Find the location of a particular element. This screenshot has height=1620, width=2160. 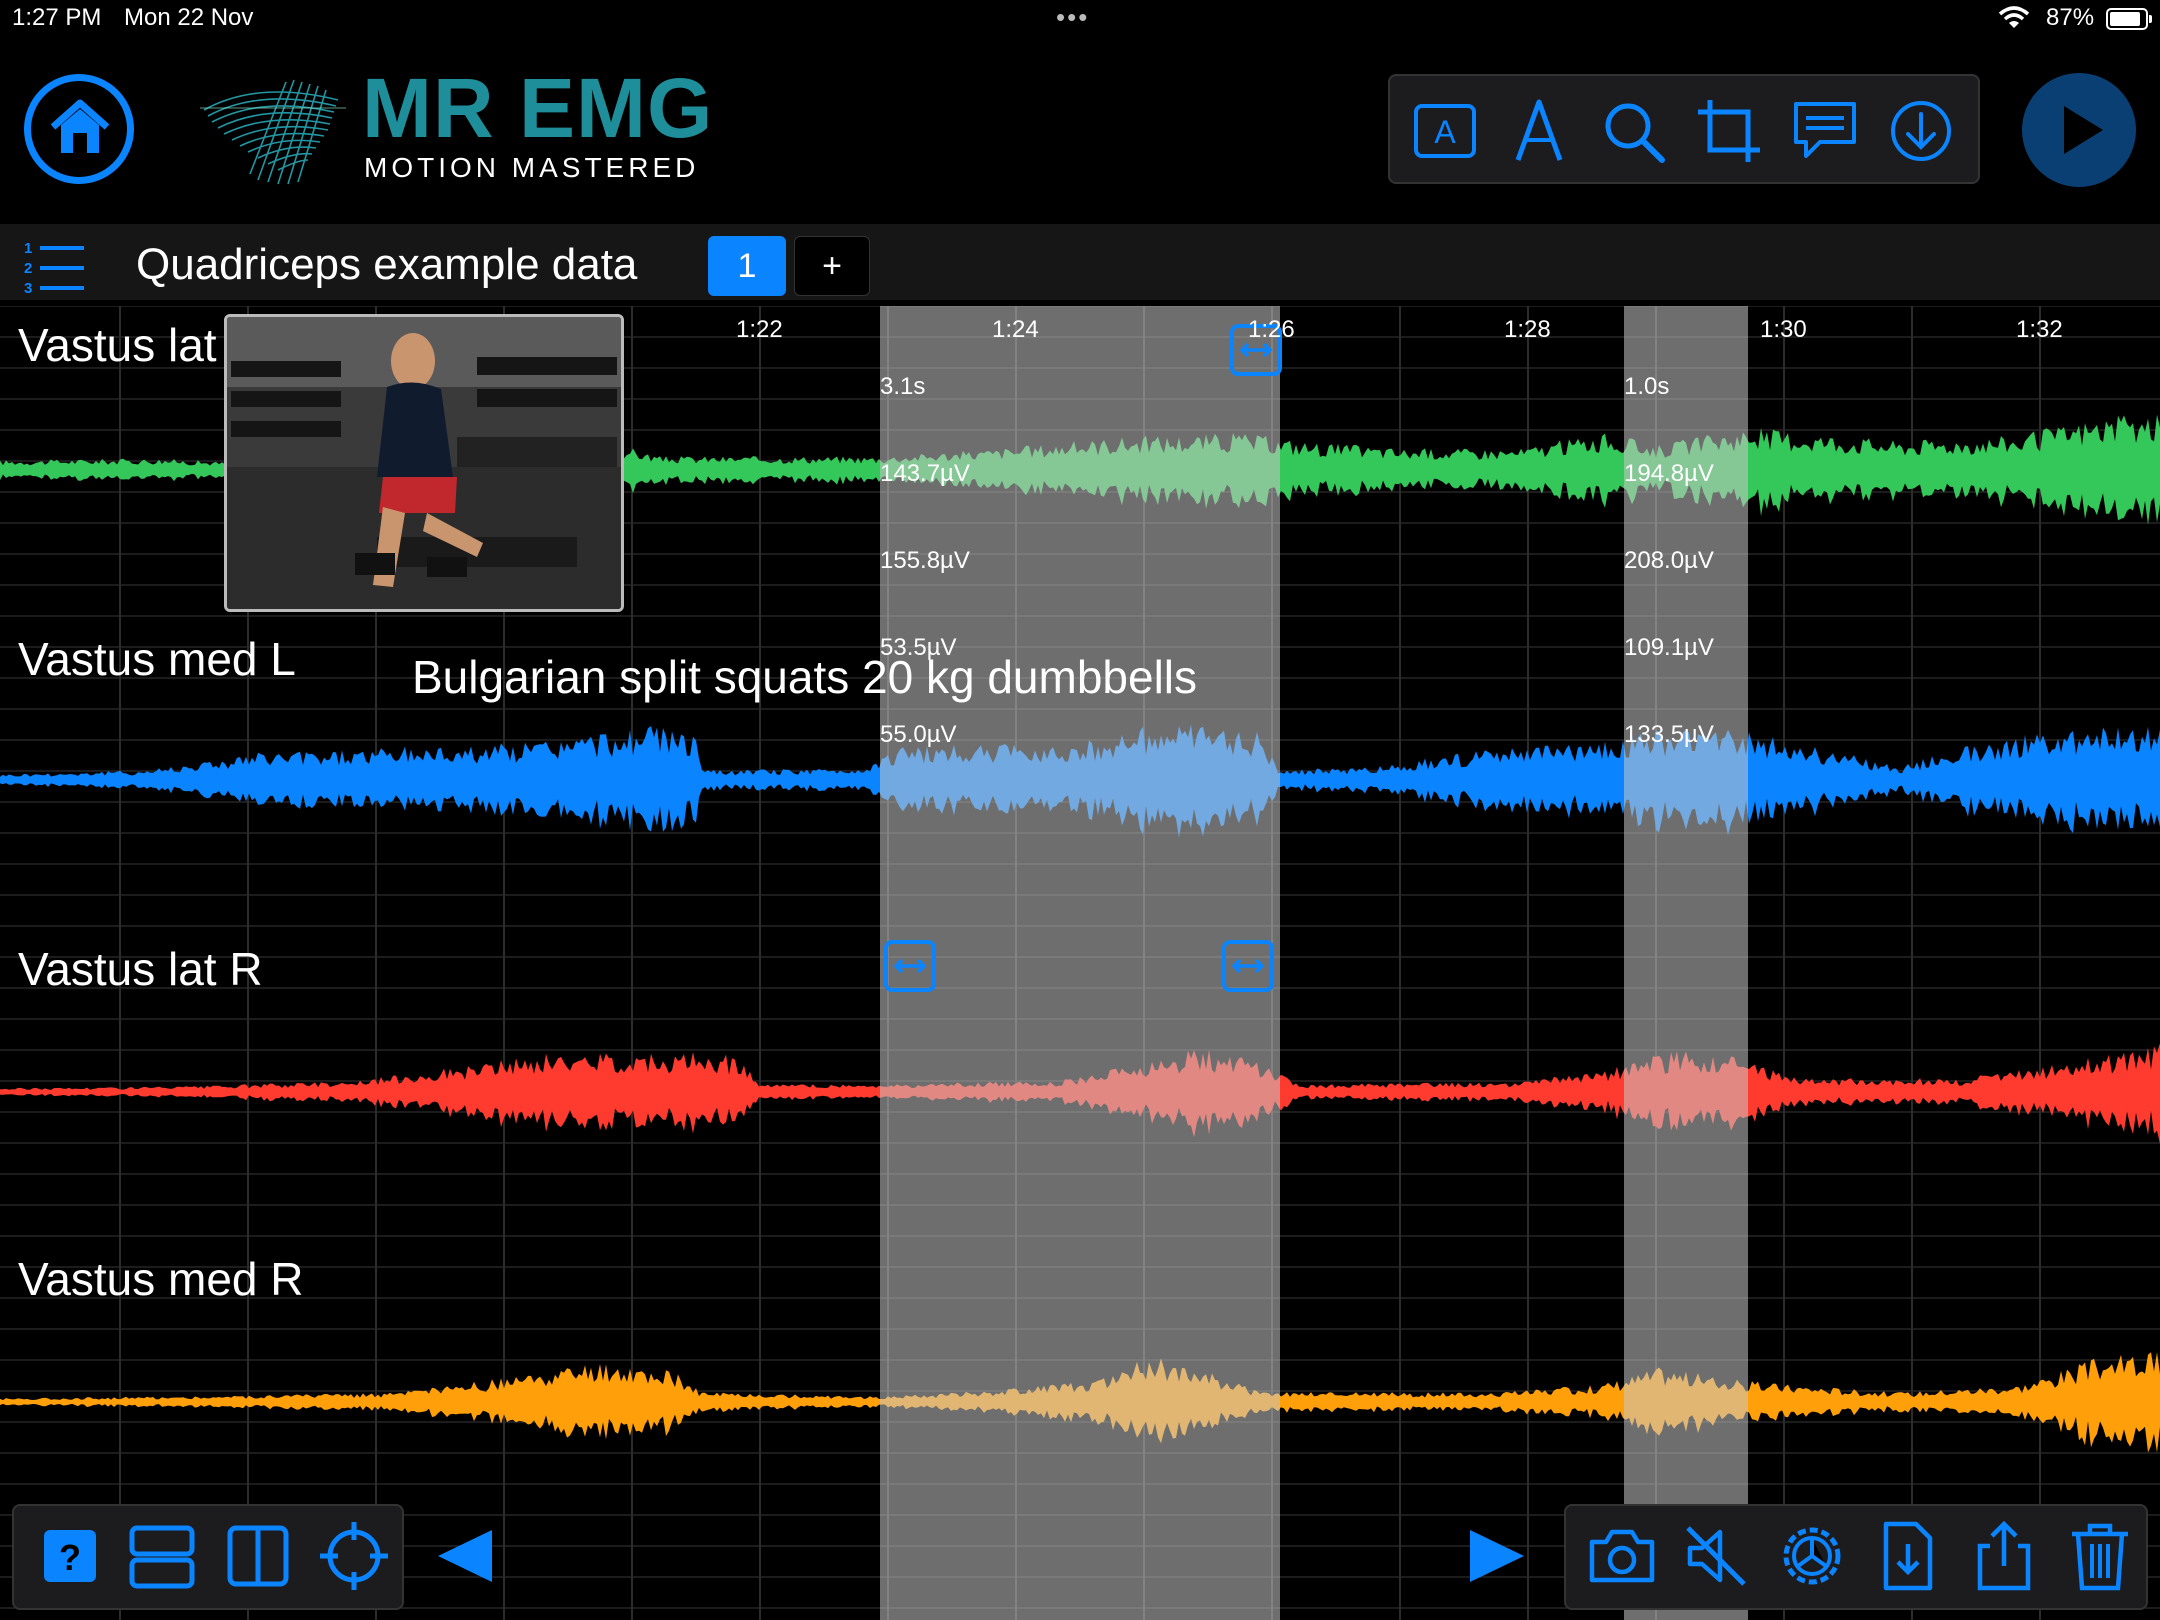

help-icon: ? is located at coordinates (70, 1556).